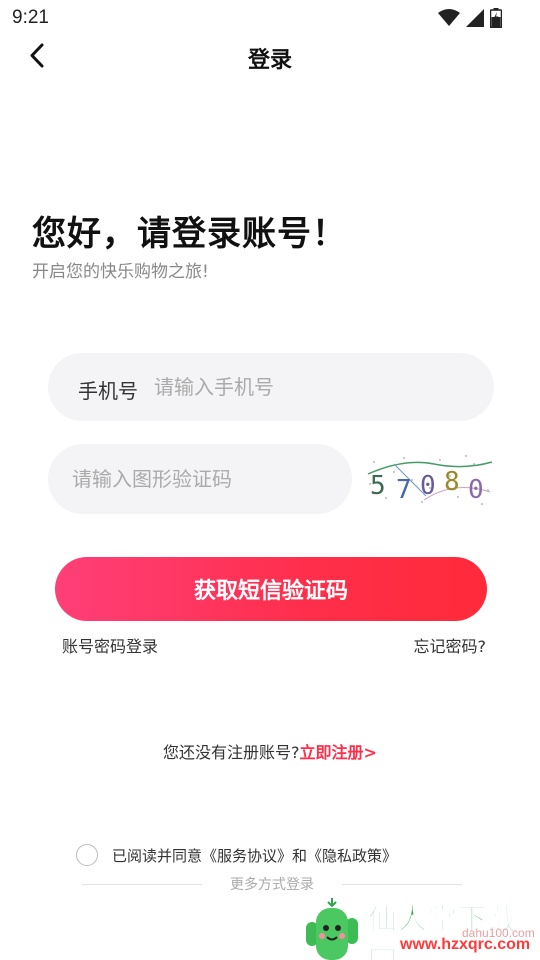  I want to click on forgot-password-link: 忘记密码?, so click(450, 645).